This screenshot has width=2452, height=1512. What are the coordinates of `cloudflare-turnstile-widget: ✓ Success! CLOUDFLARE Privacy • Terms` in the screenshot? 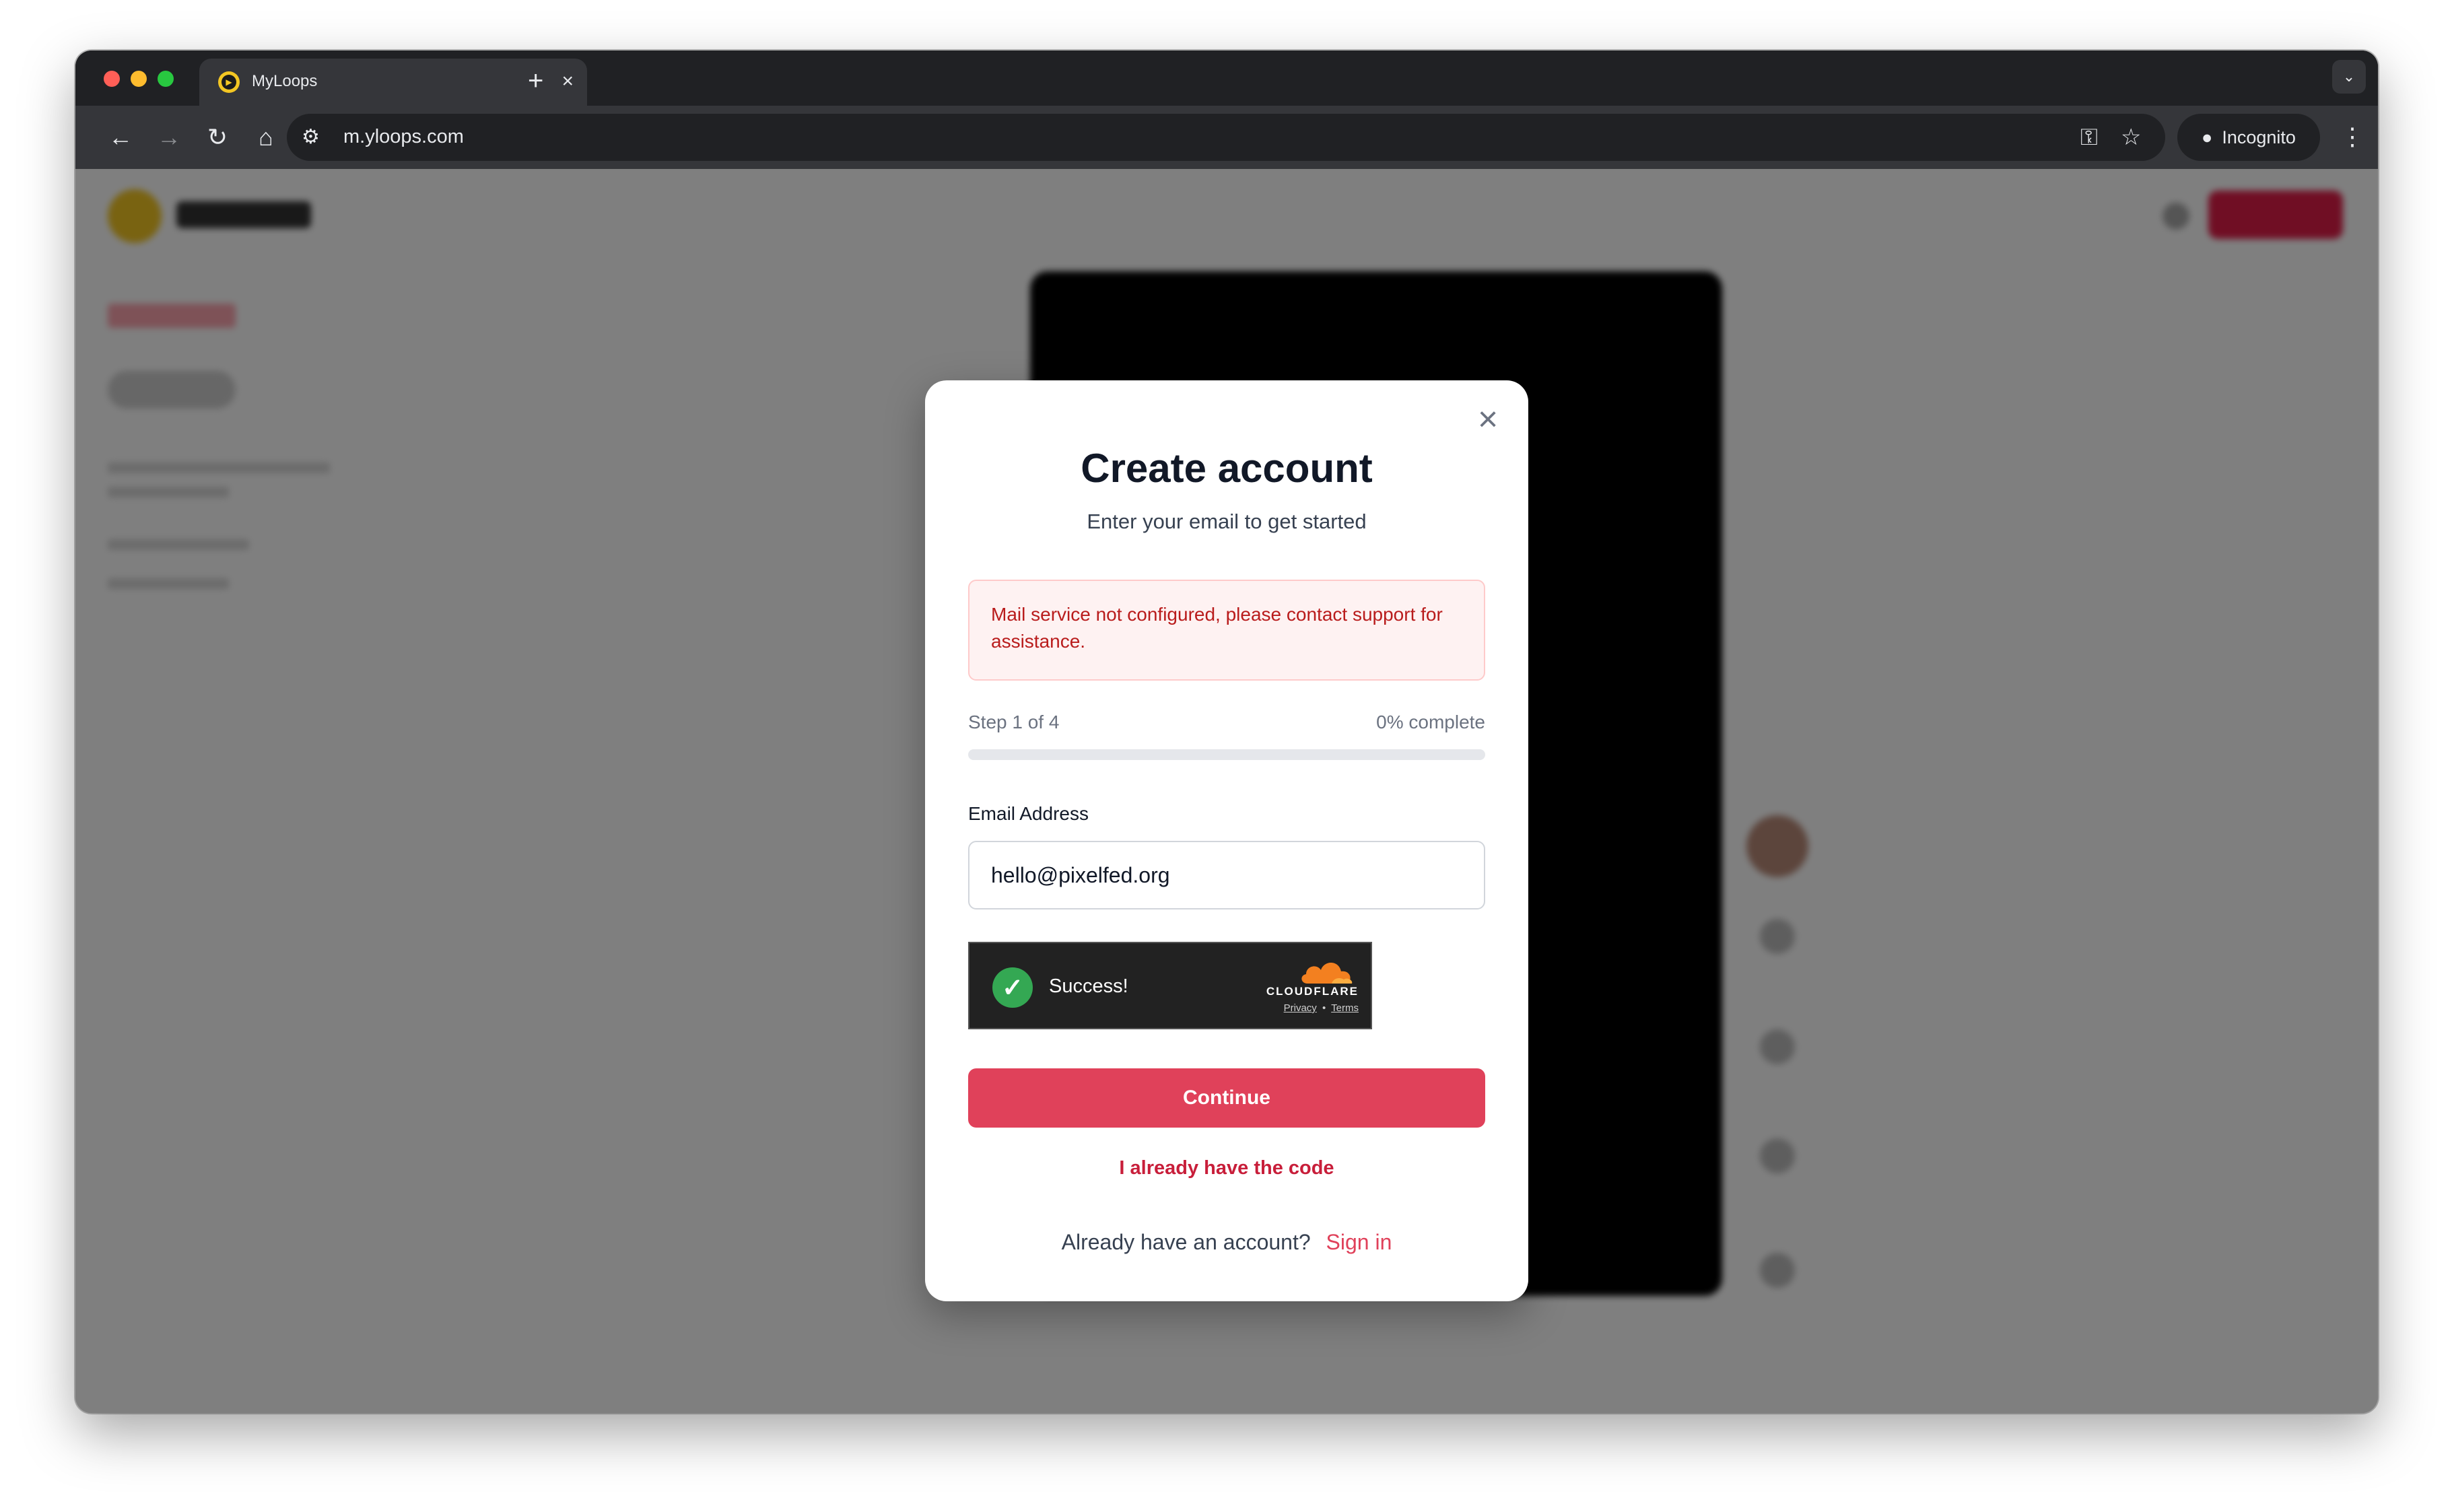 It's located at (1170, 985).